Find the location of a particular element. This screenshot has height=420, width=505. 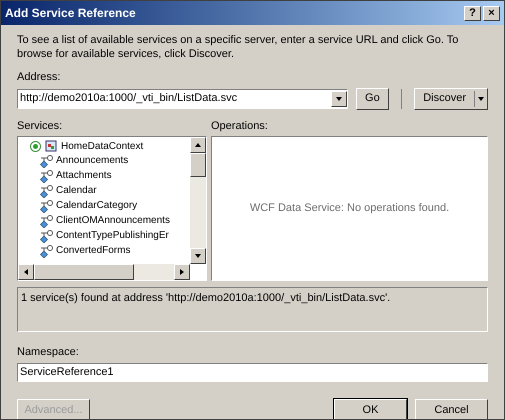

tree-item: Attachments is located at coordinates (110, 175).